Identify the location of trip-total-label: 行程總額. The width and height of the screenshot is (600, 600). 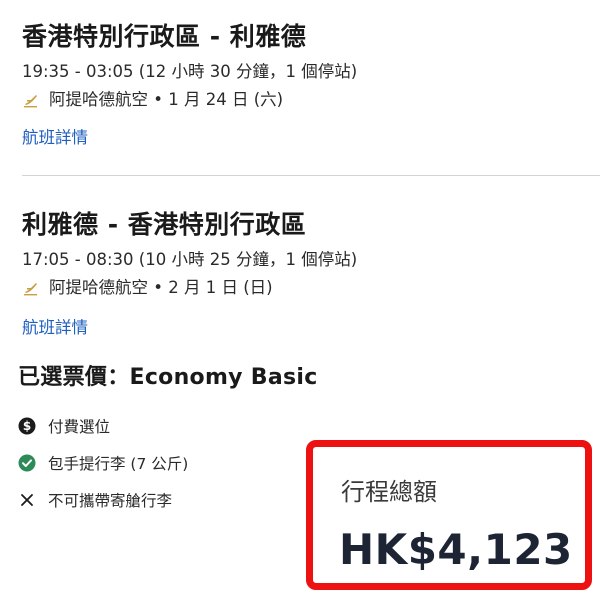
(389, 492).